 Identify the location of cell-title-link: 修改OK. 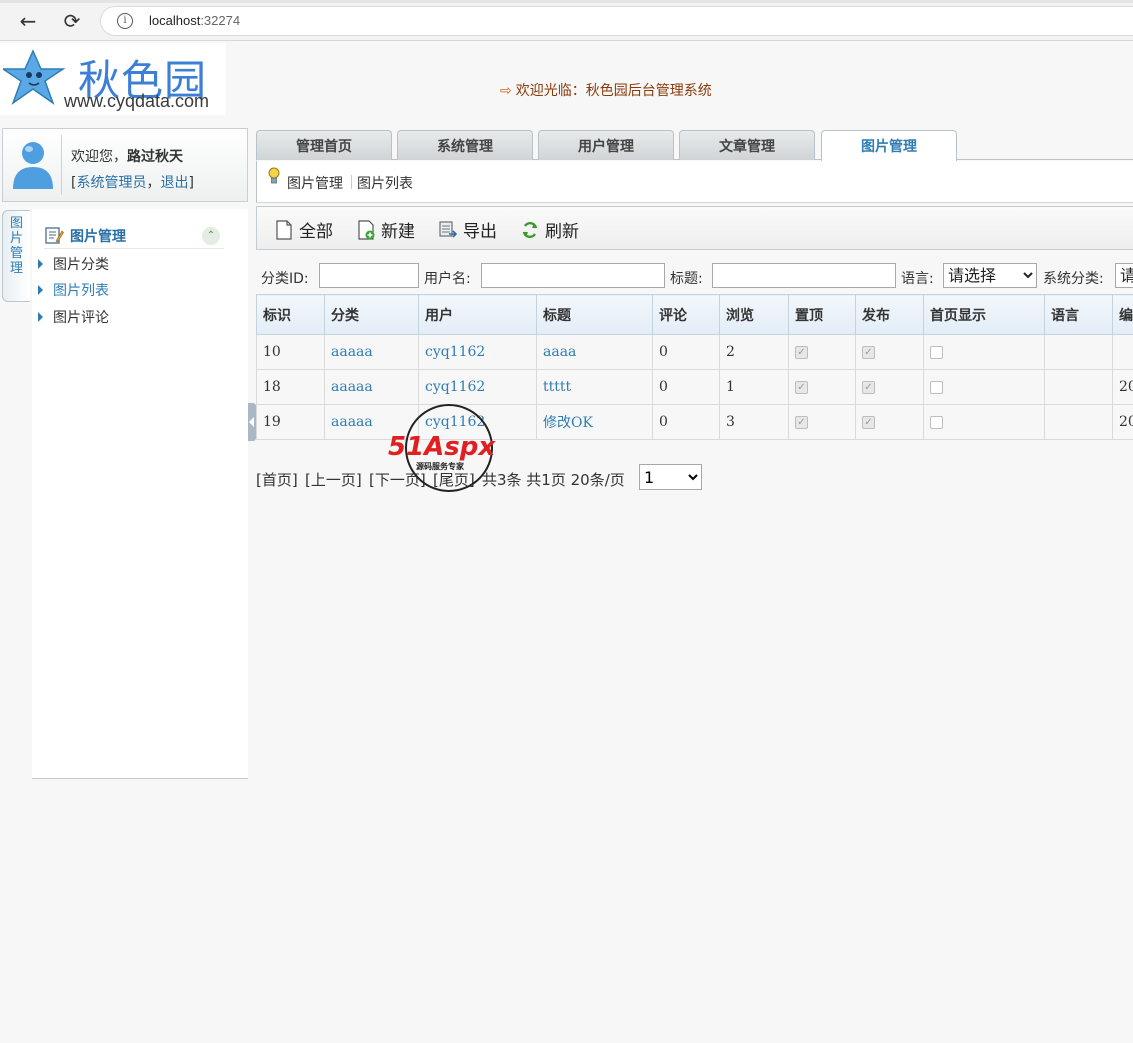
(568, 423).